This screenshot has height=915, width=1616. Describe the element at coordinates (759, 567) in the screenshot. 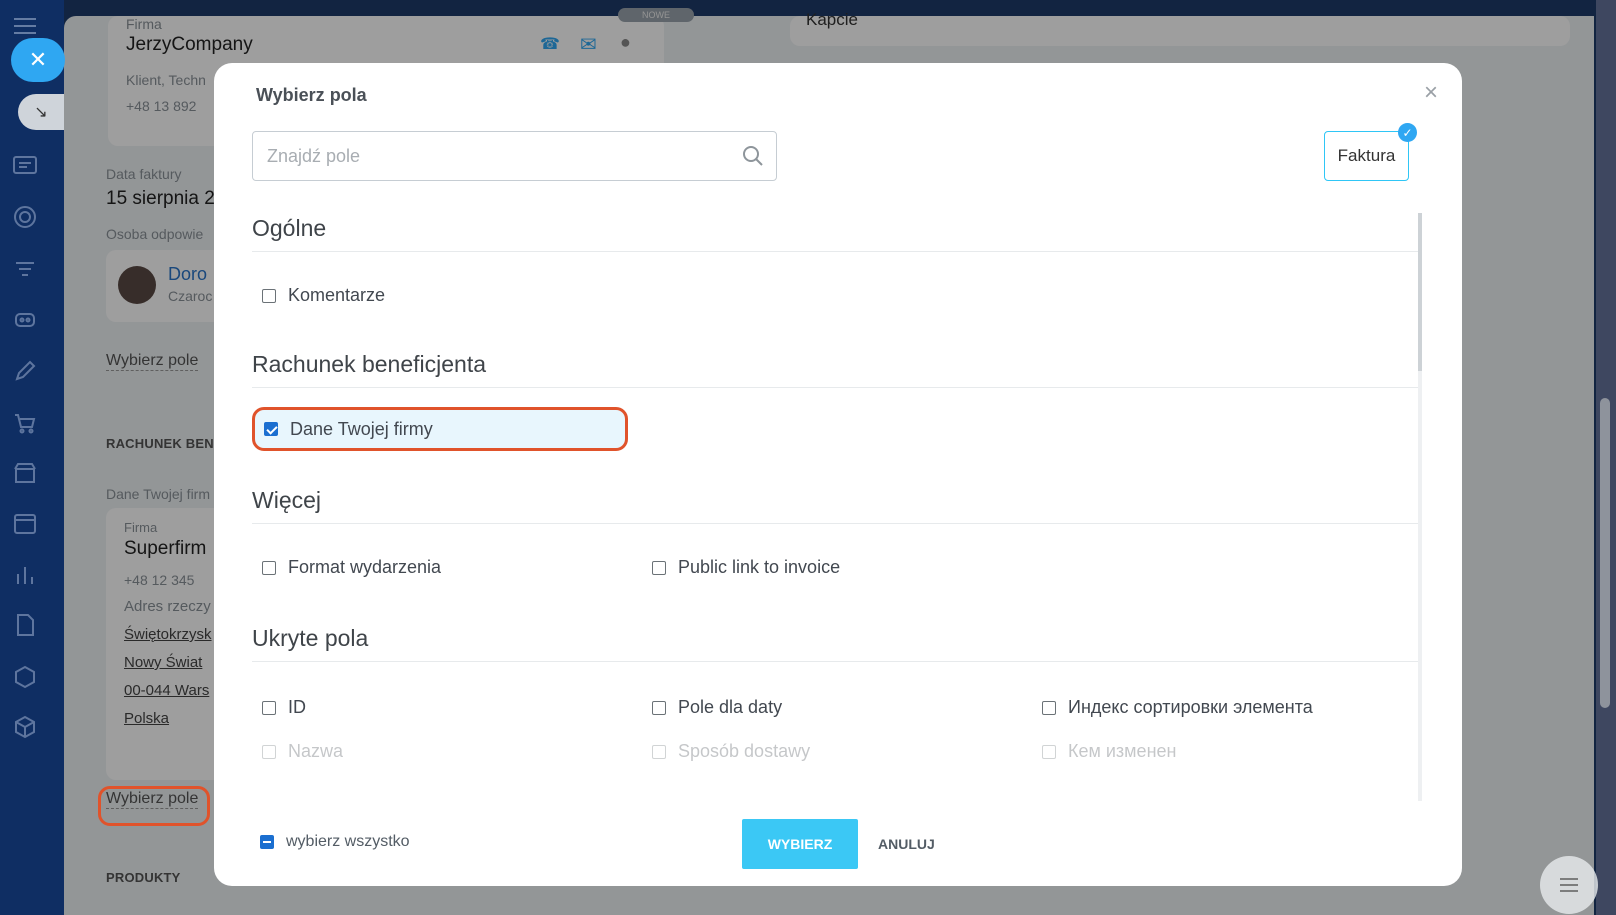

I see `field-label: Public link to invoice` at that location.